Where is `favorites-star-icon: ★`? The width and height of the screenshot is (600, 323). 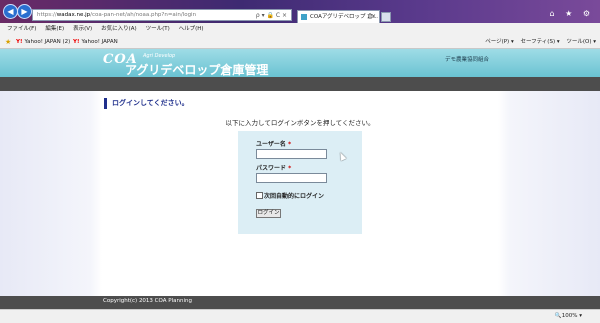 favorites-star-icon: ★ is located at coordinates (8, 42).